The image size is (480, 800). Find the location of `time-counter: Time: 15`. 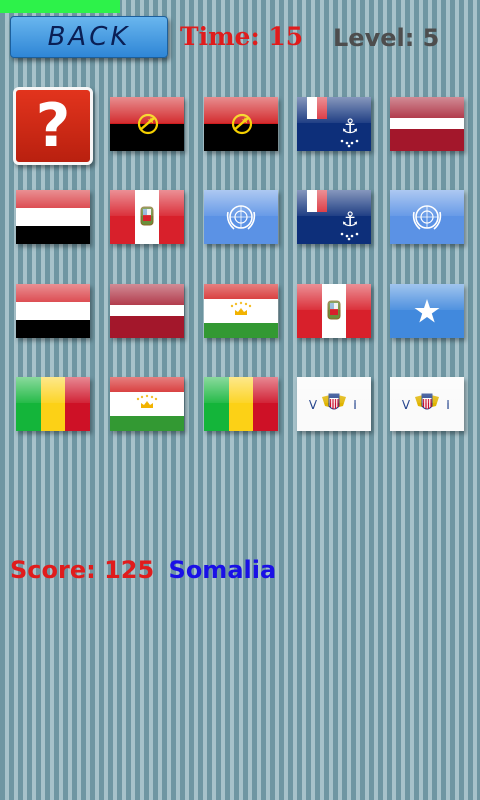

time-counter: Time: 15 is located at coordinates (242, 36).